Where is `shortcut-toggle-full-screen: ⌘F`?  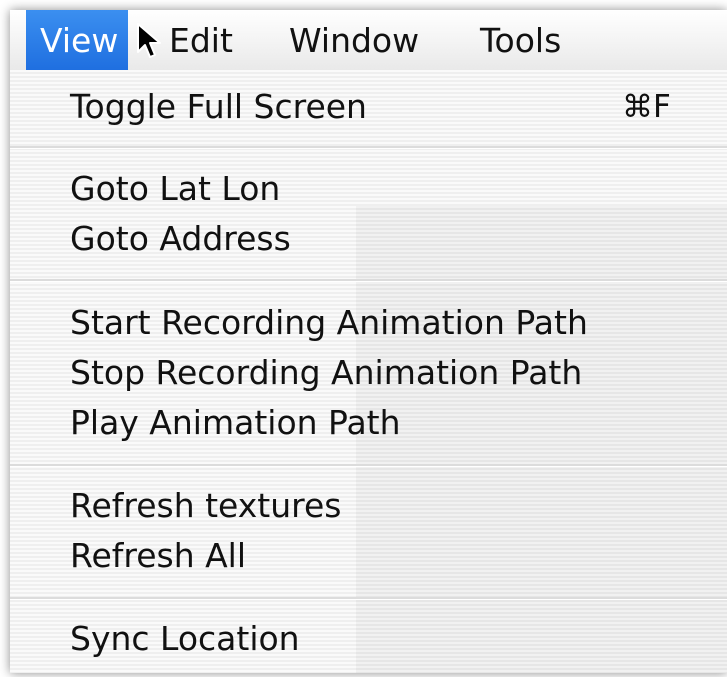 shortcut-toggle-full-screen: ⌘F is located at coordinates (646, 107).